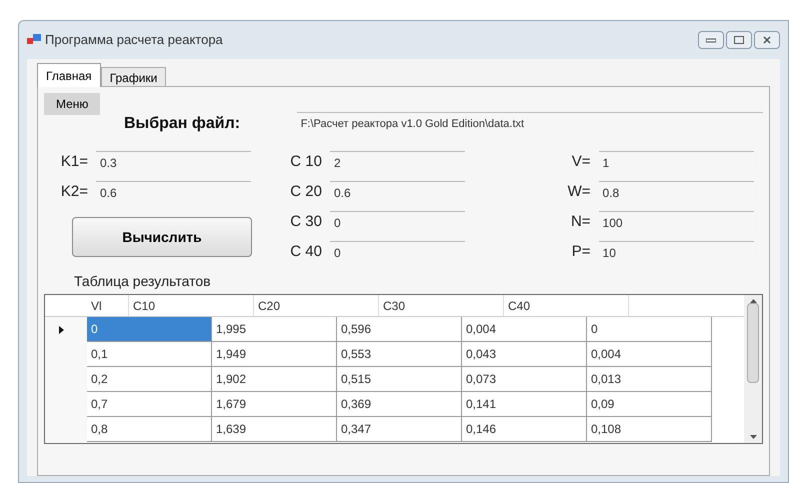 Image resolution: width=789 pixels, height=483 pixels. What do you see at coordinates (649, 429) in the screenshot?
I see `table-cell: 0,108` at bounding box center [649, 429].